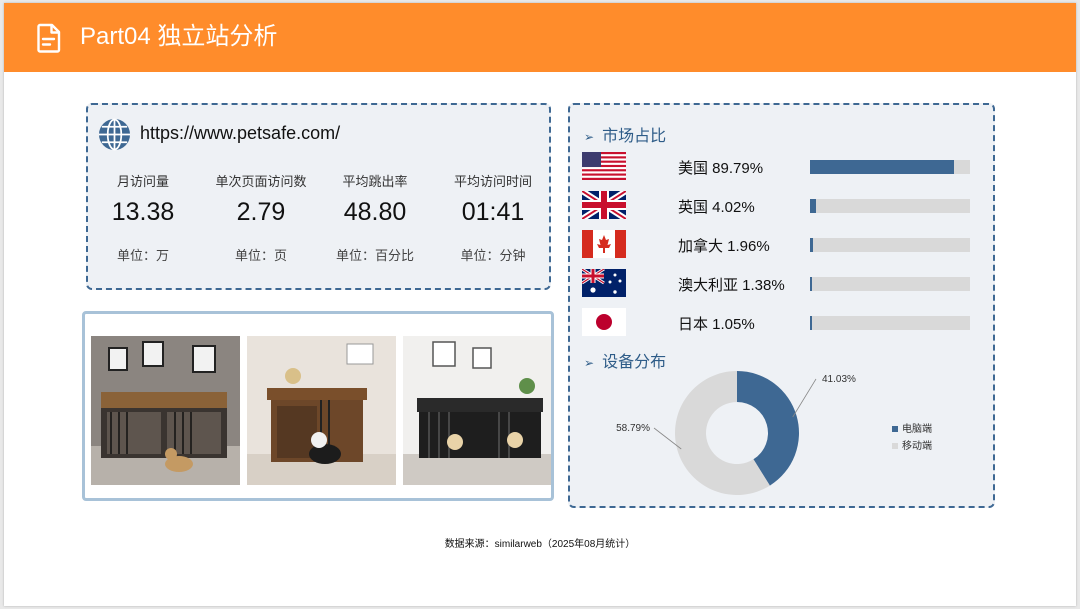 The image size is (1080, 609). What do you see at coordinates (917, 429) in the screenshot?
I see `legend-label: 电脑端` at bounding box center [917, 429].